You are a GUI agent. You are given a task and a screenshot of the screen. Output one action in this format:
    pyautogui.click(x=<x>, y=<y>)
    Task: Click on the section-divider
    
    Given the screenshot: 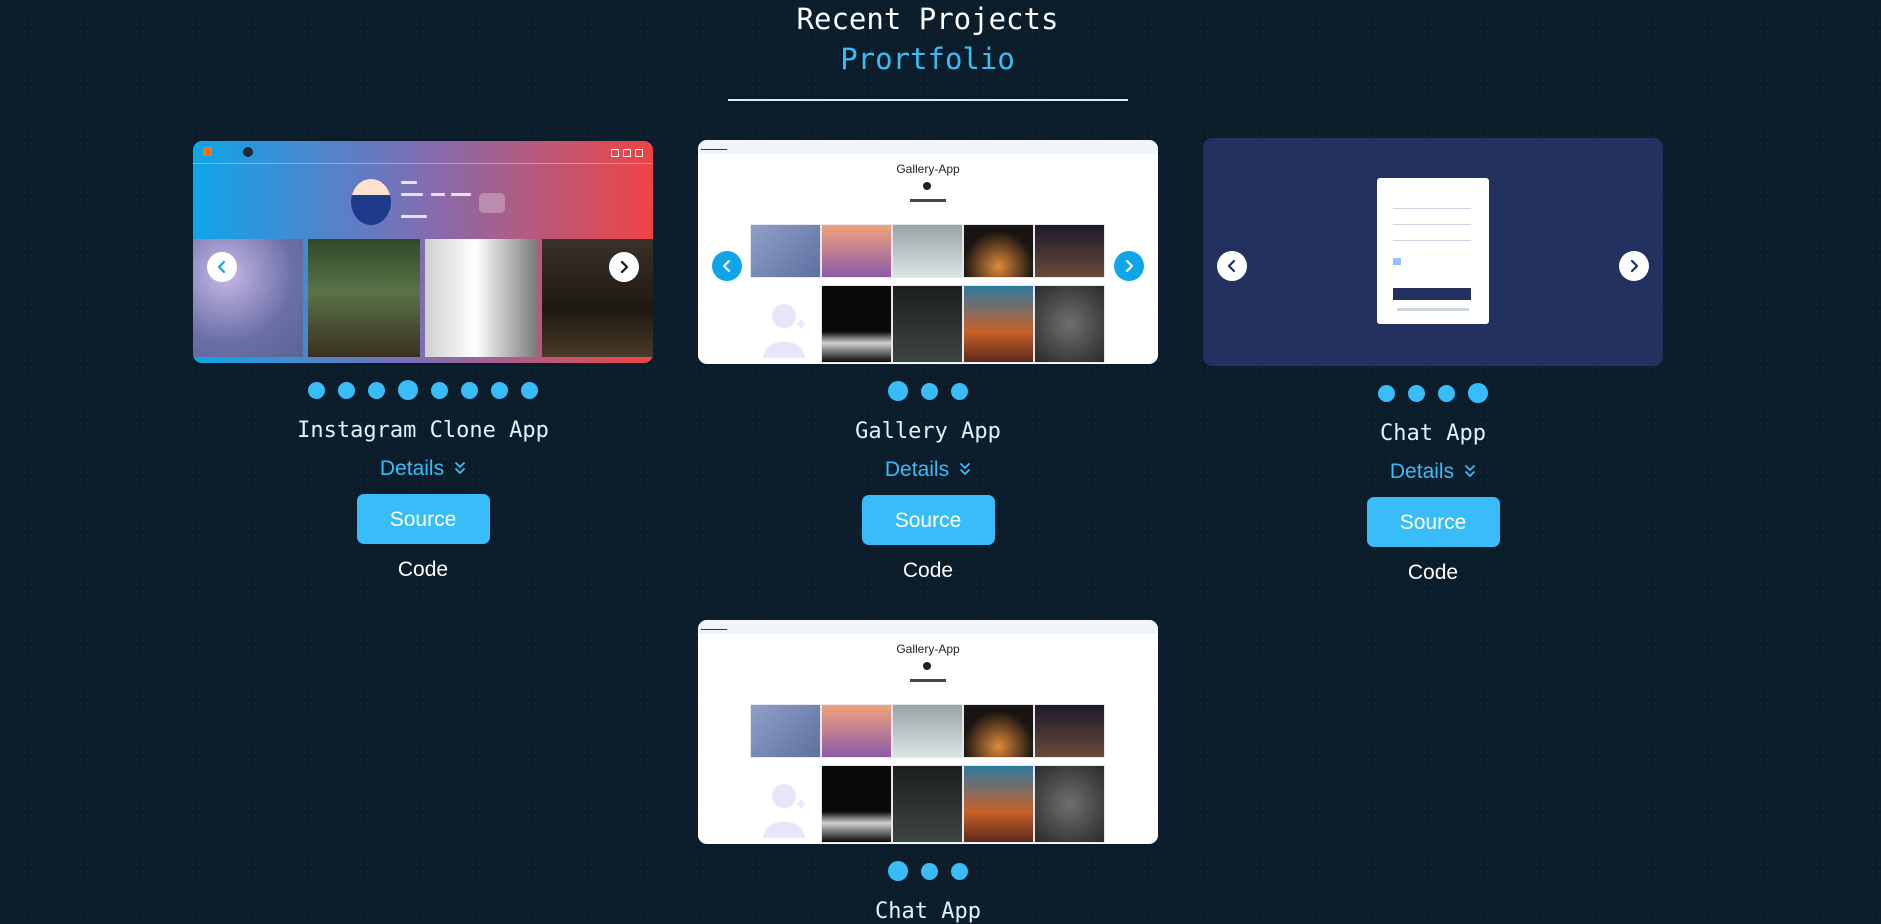 What is the action you would take?
    pyautogui.click(x=928, y=100)
    